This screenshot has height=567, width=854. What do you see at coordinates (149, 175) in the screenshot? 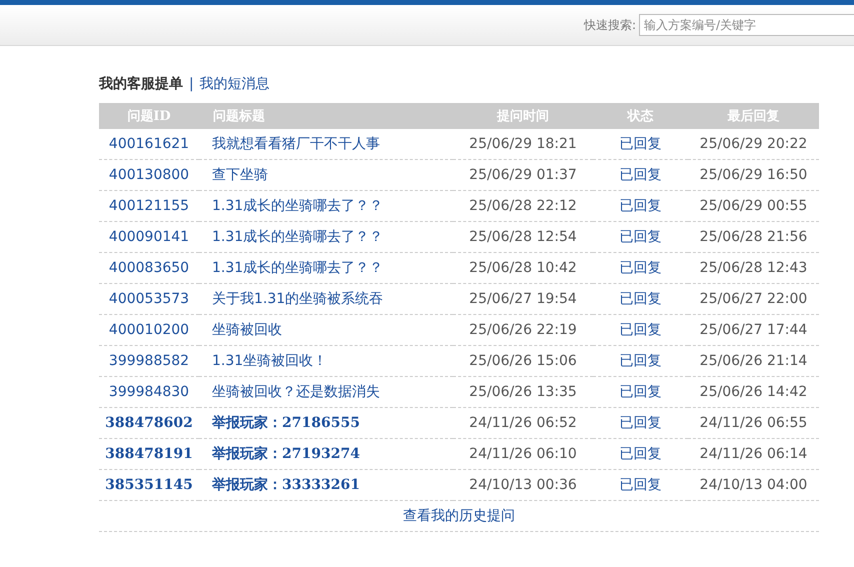
I see `ticket-id-link: 400130800` at bounding box center [149, 175].